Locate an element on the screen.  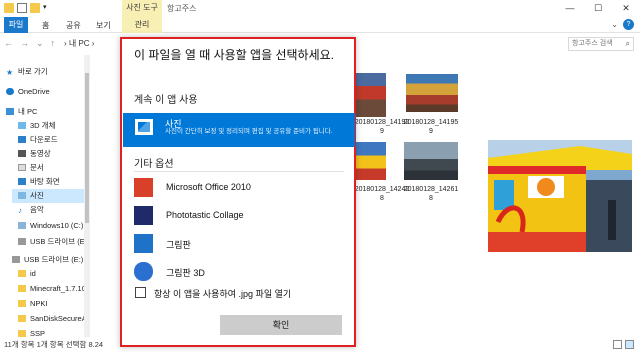
back-icon: ← is located at coordinates (8, 43).